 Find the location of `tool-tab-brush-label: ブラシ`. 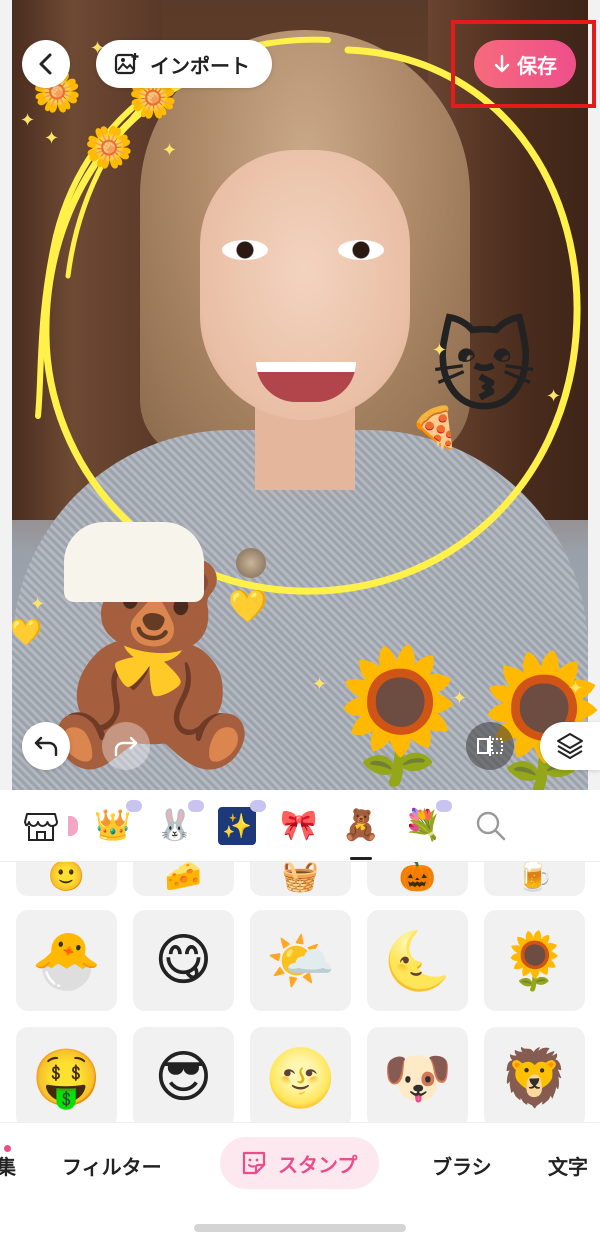

tool-tab-brush-label: ブラシ is located at coordinates (462, 1166).